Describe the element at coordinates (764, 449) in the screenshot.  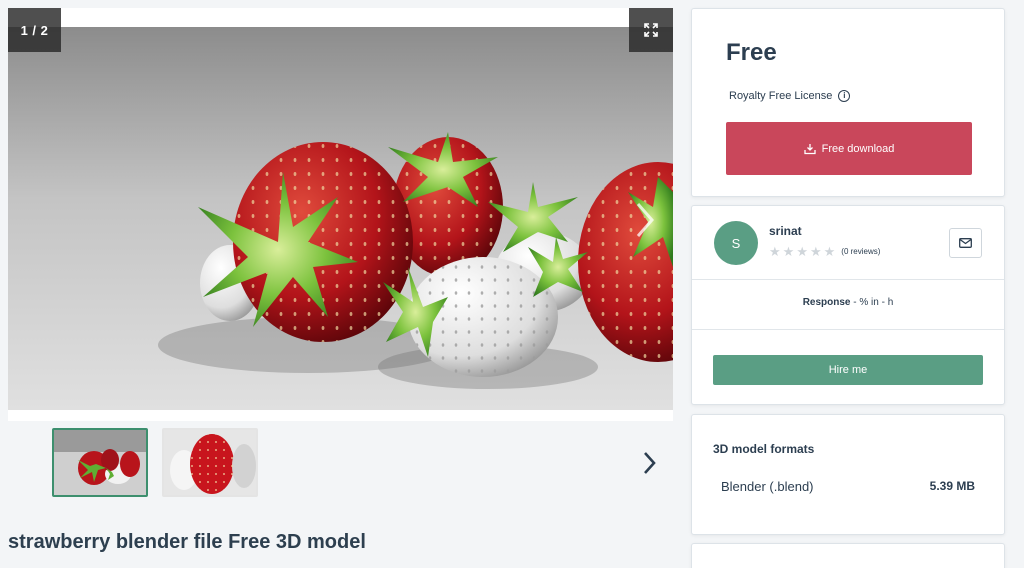
I see `formats-heading: 3D model formats` at that location.